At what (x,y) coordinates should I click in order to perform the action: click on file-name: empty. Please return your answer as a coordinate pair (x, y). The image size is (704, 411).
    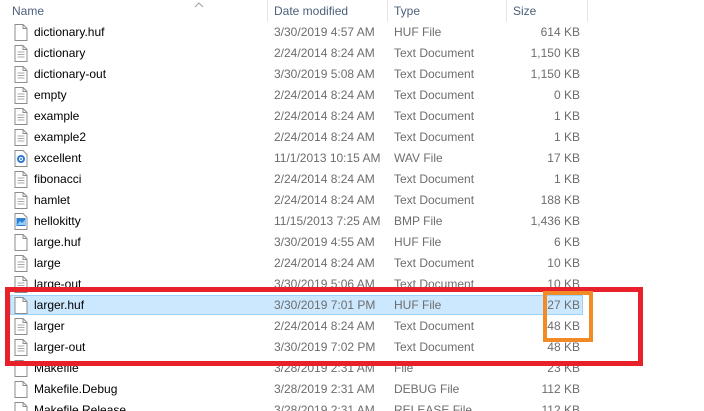
    Looking at the image, I should click on (50, 95).